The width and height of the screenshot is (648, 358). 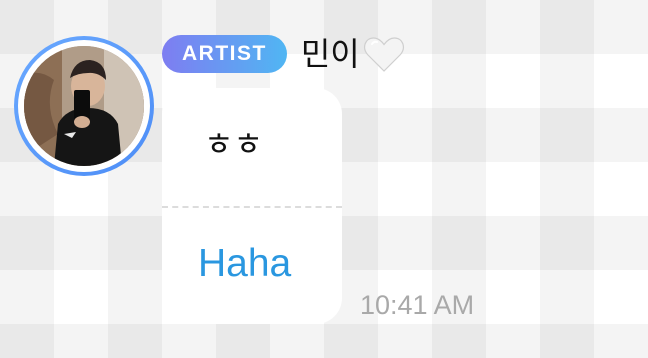 What do you see at coordinates (417, 305) in the screenshot?
I see `message-timestamp: 10:41 AM` at bounding box center [417, 305].